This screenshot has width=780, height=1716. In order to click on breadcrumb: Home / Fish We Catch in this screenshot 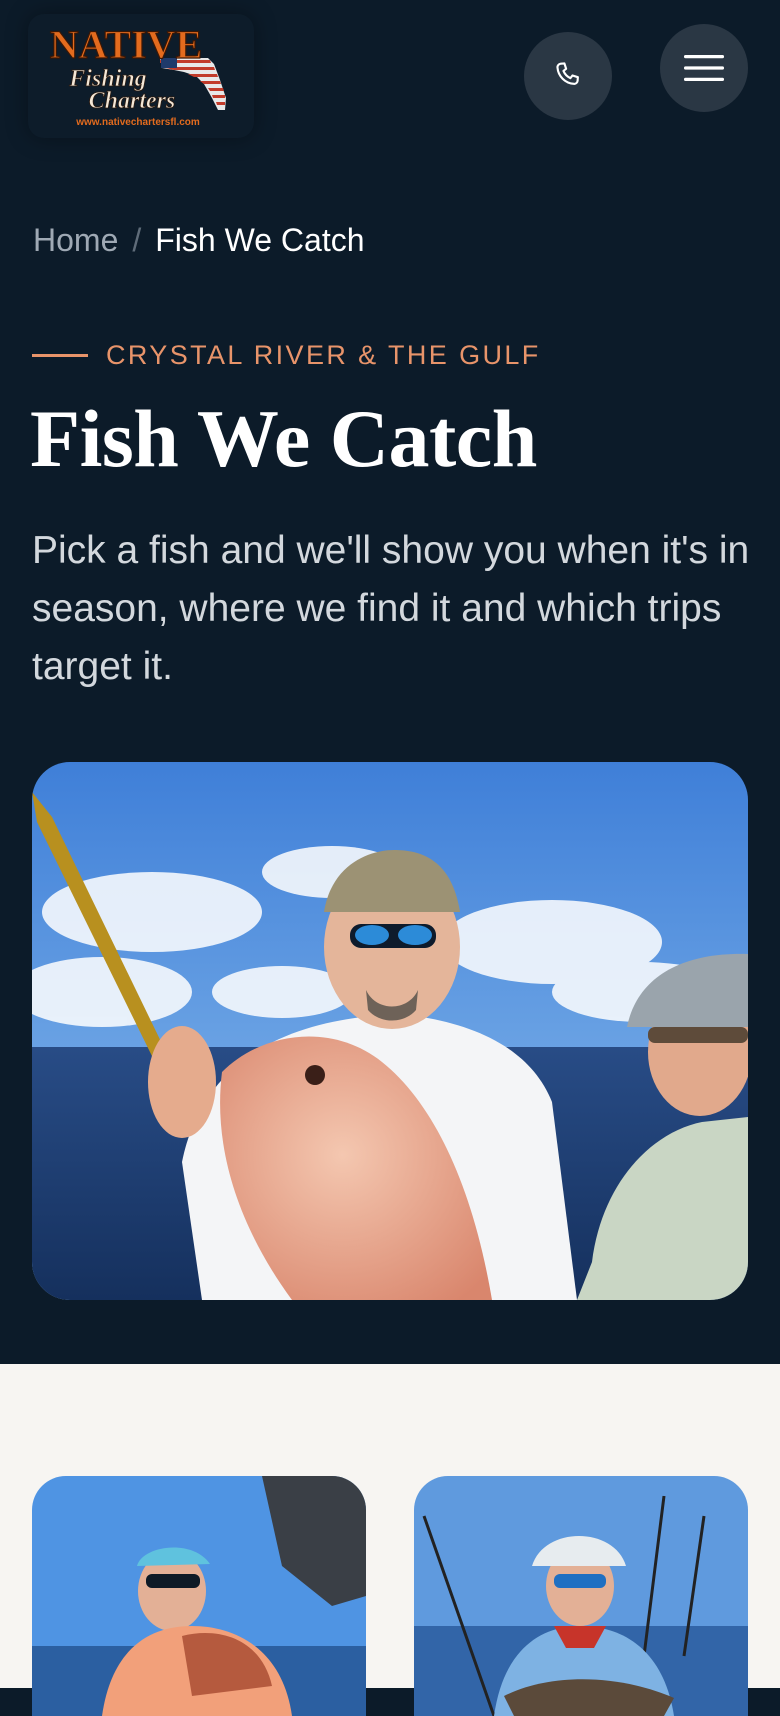, I will do `click(199, 240)`.